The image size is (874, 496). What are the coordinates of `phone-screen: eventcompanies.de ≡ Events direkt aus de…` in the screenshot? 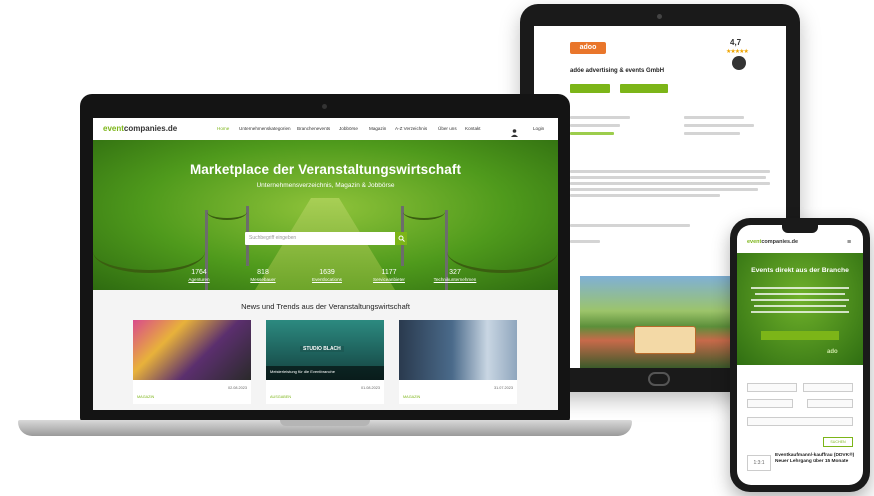 It's located at (800, 355).